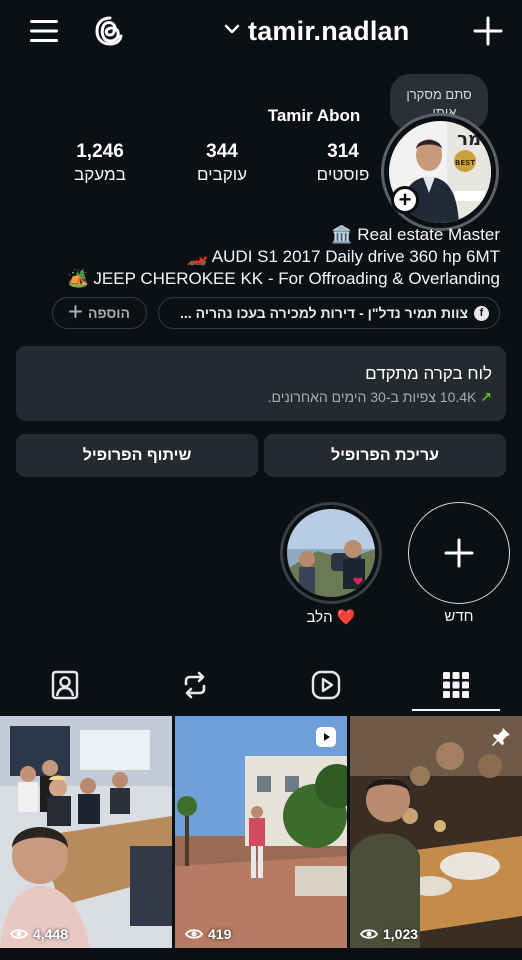 The width and height of the screenshot is (522, 960). I want to click on threads-icon, so click(109, 31).